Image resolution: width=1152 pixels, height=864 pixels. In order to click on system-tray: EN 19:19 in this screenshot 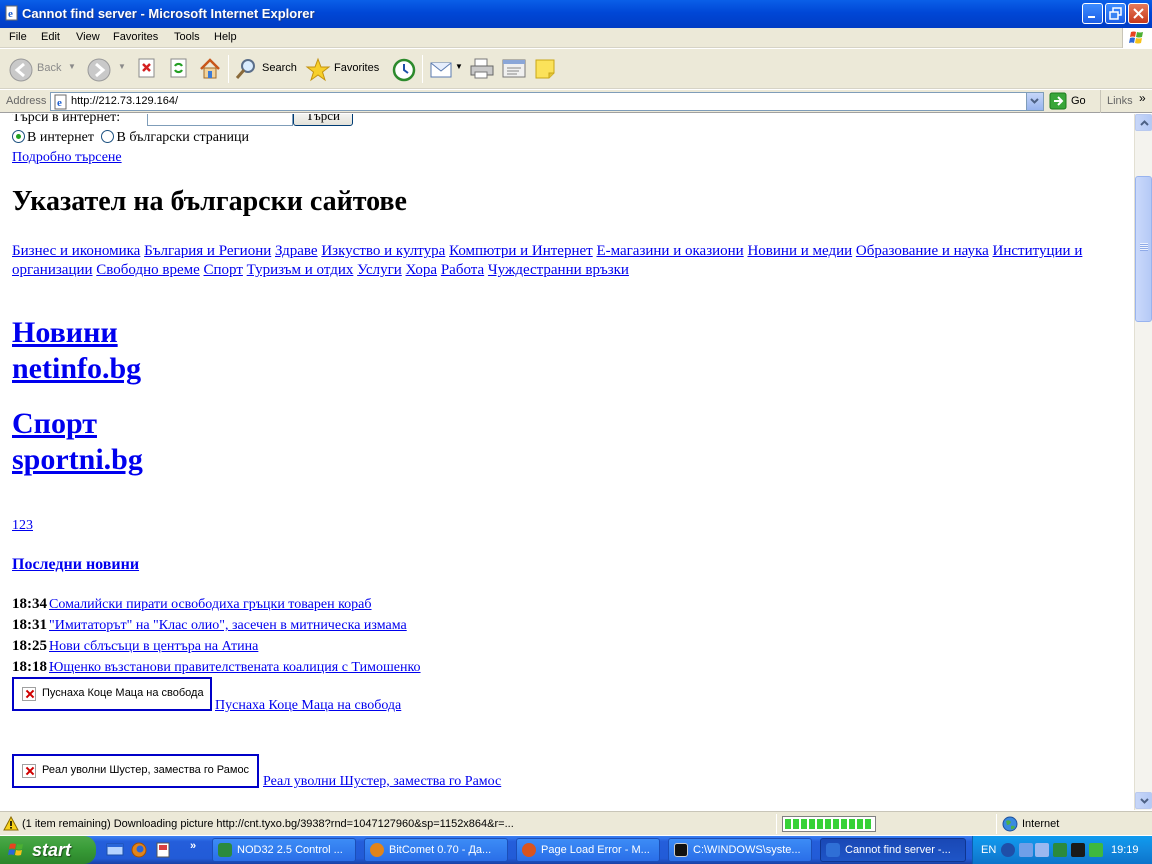, I will do `click(1062, 850)`.